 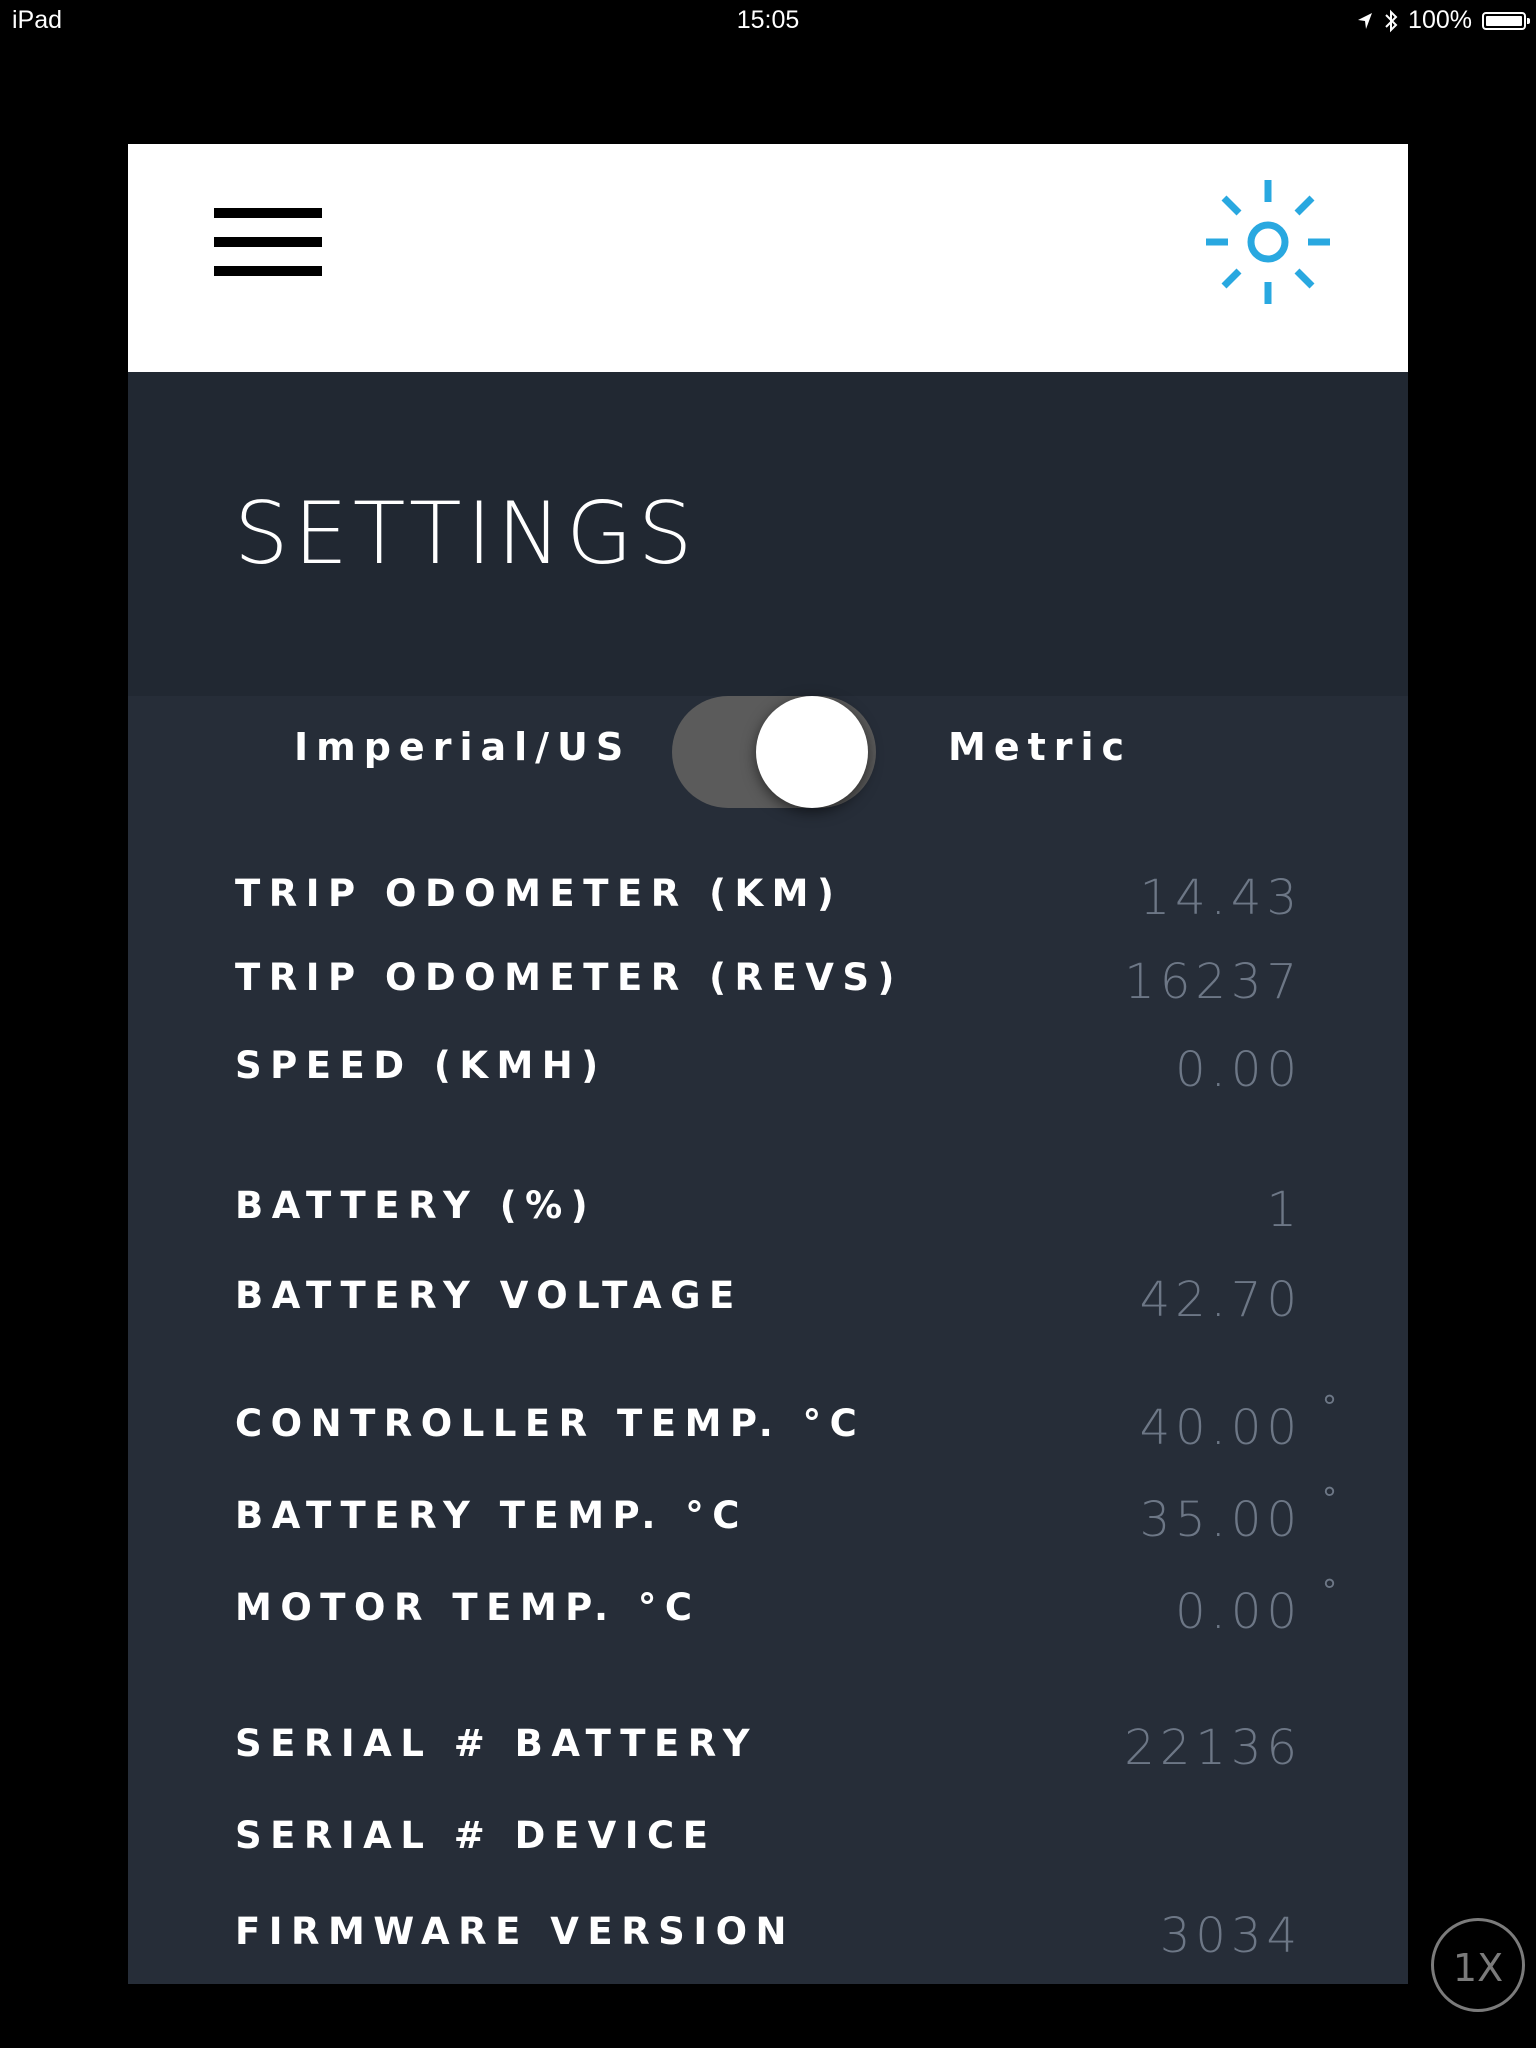 I want to click on row-value: 16237, so click(x=1213, y=982).